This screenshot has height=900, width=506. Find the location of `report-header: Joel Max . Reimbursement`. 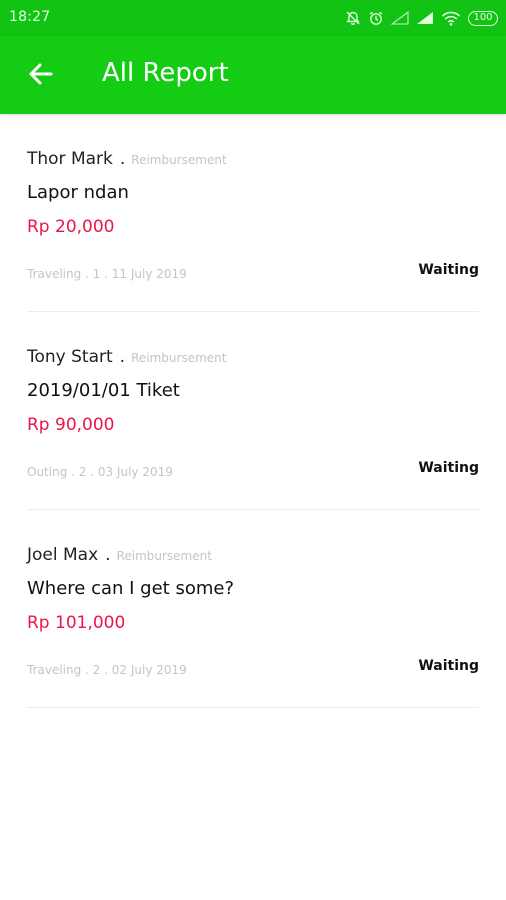

report-header: Joel Max . Reimbursement is located at coordinates (119, 555).